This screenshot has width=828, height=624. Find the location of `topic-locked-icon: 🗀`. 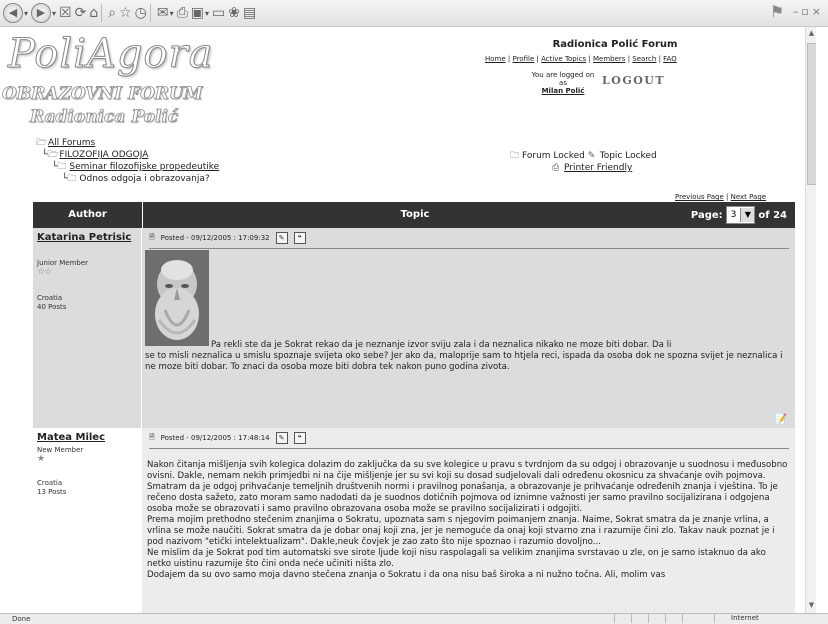

topic-locked-icon: 🗀 is located at coordinates (72, 179).